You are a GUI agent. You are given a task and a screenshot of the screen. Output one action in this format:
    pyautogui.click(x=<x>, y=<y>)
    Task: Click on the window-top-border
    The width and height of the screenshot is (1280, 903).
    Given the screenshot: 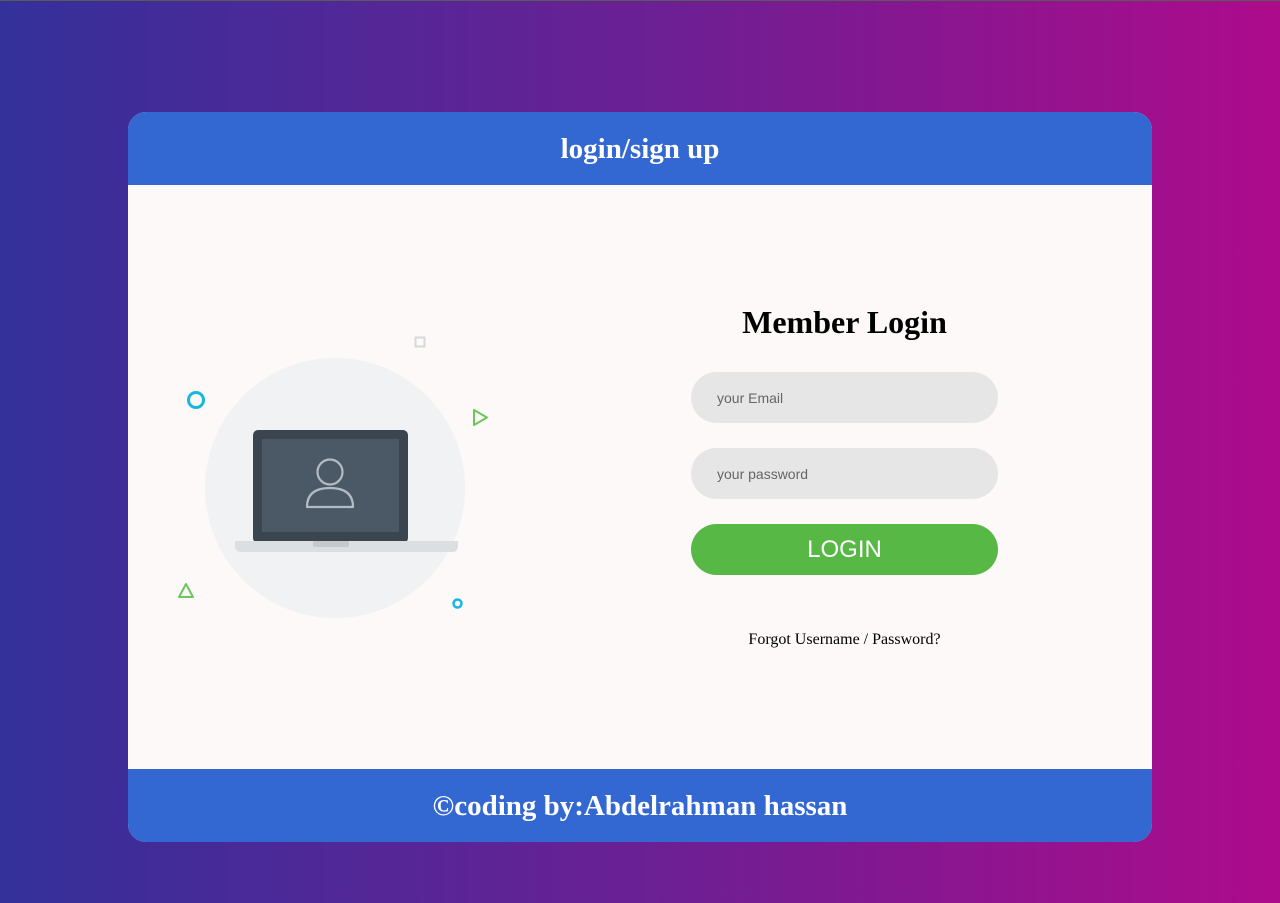 What is the action you would take?
    pyautogui.click(x=640, y=0)
    